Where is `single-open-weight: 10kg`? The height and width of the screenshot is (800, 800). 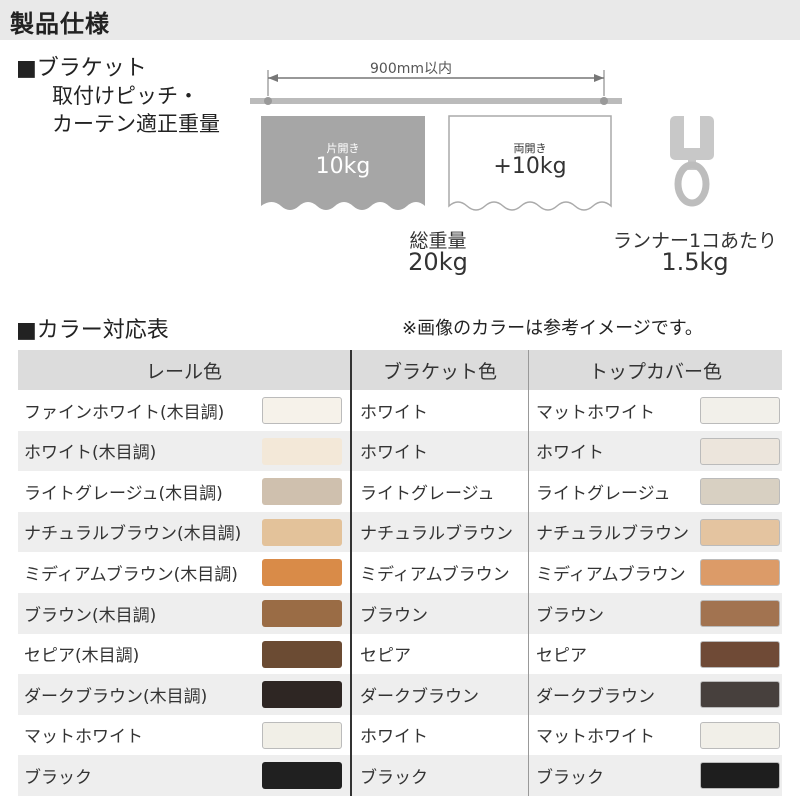 single-open-weight: 10kg is located at coordinates (343, 166).